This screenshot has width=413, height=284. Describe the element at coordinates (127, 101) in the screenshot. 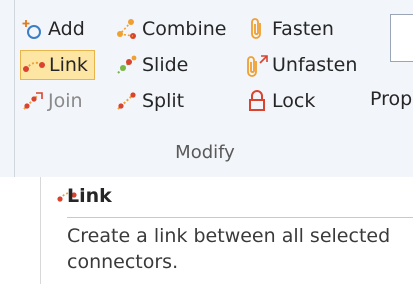

I see `split-icon` at that location.